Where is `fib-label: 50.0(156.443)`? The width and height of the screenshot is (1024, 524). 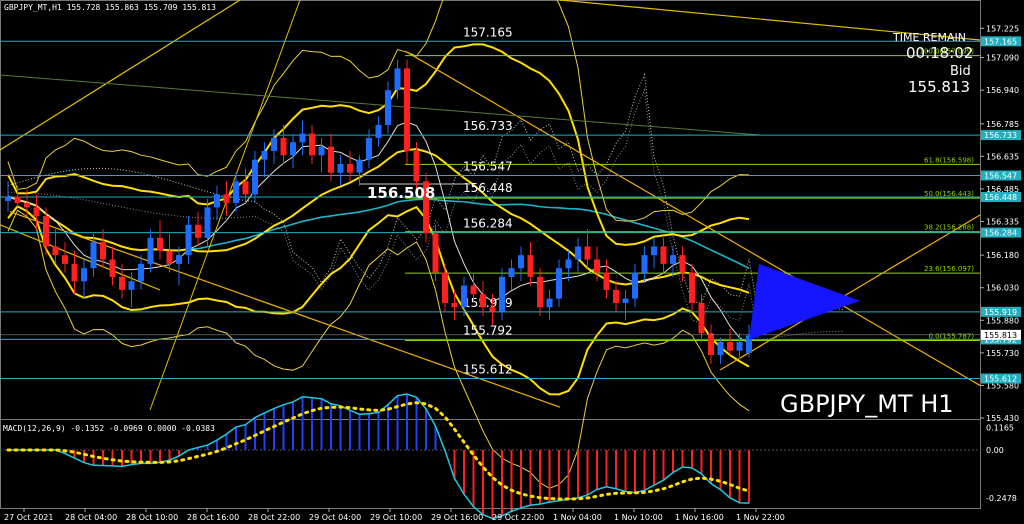 fib-label: 50.0(156.443) is located at coordinates (949, 194).